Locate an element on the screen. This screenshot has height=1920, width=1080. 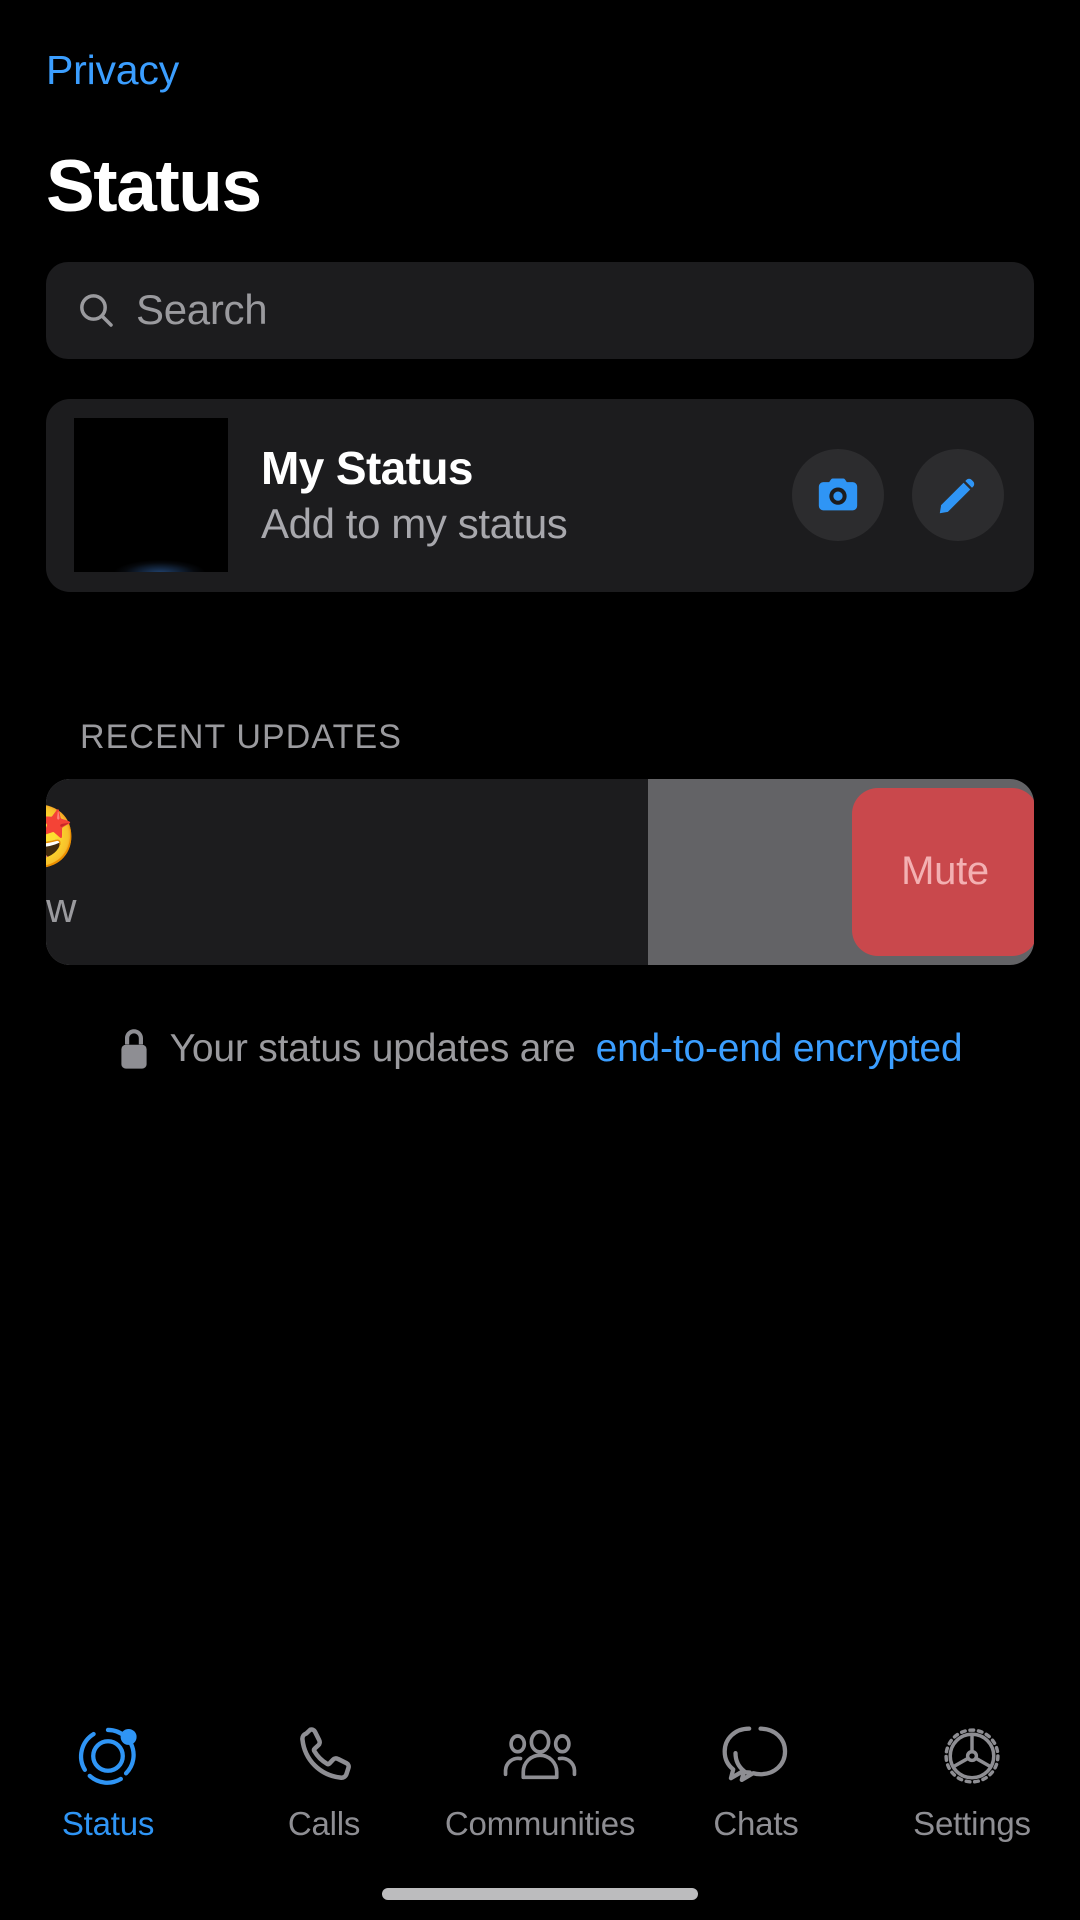
camera-icon is located at coordinates (838, 495).